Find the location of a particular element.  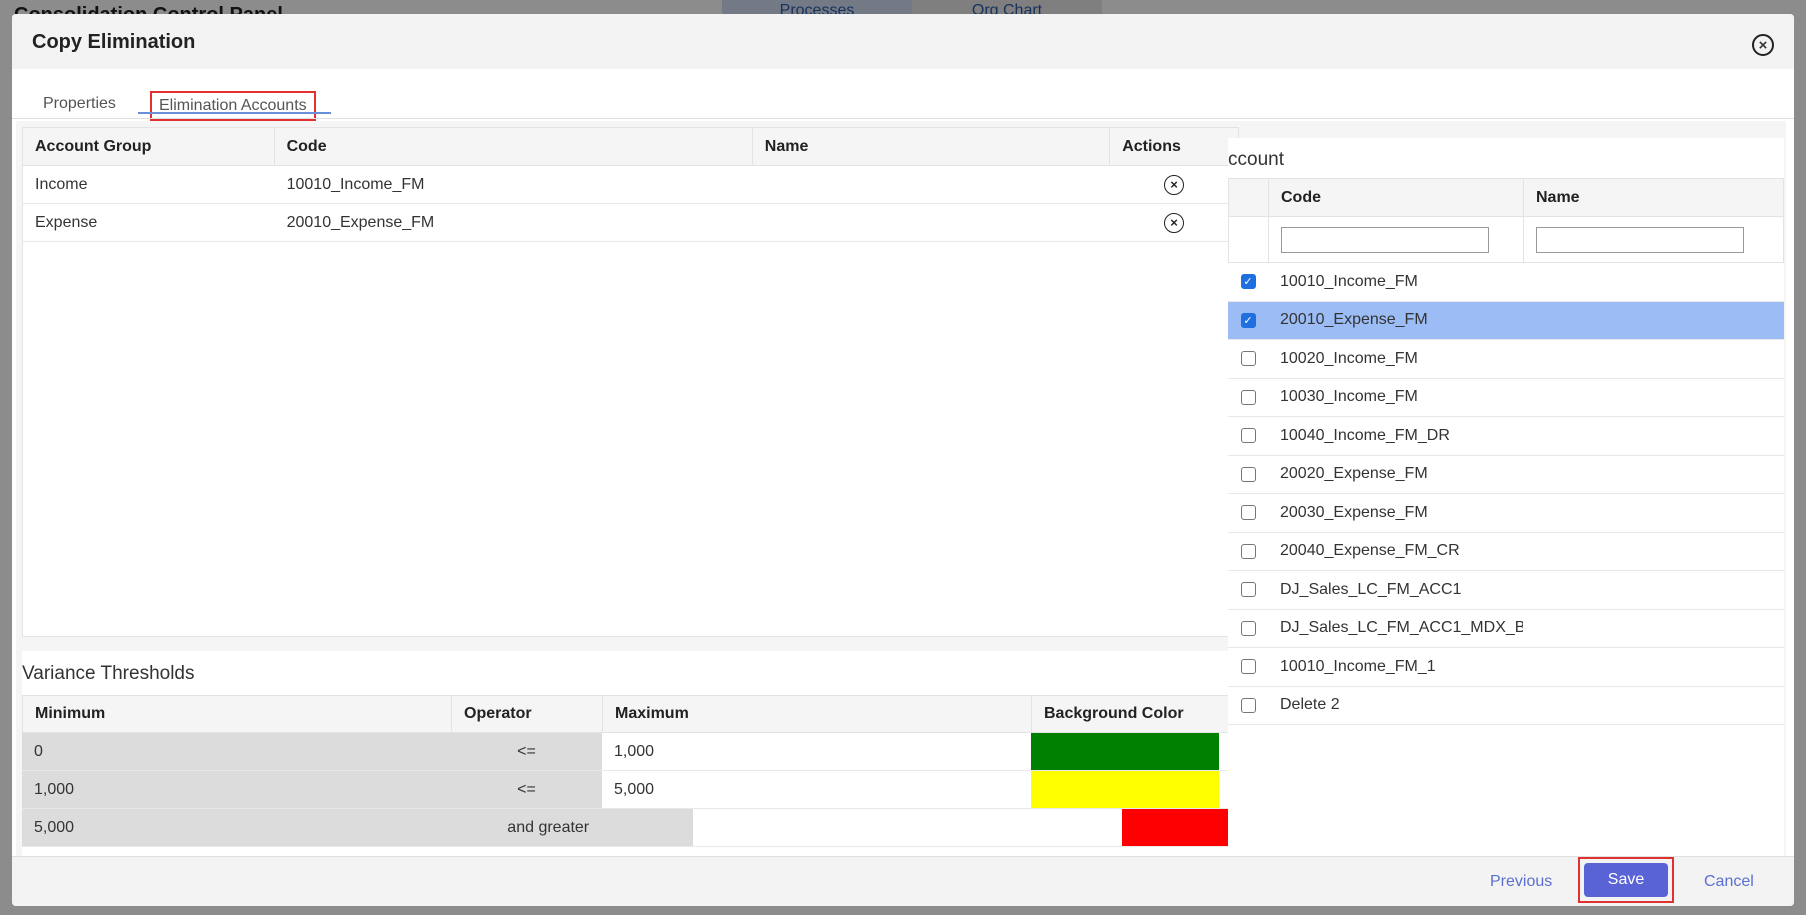

name-filter-input is located at coordinates (1640, 239).